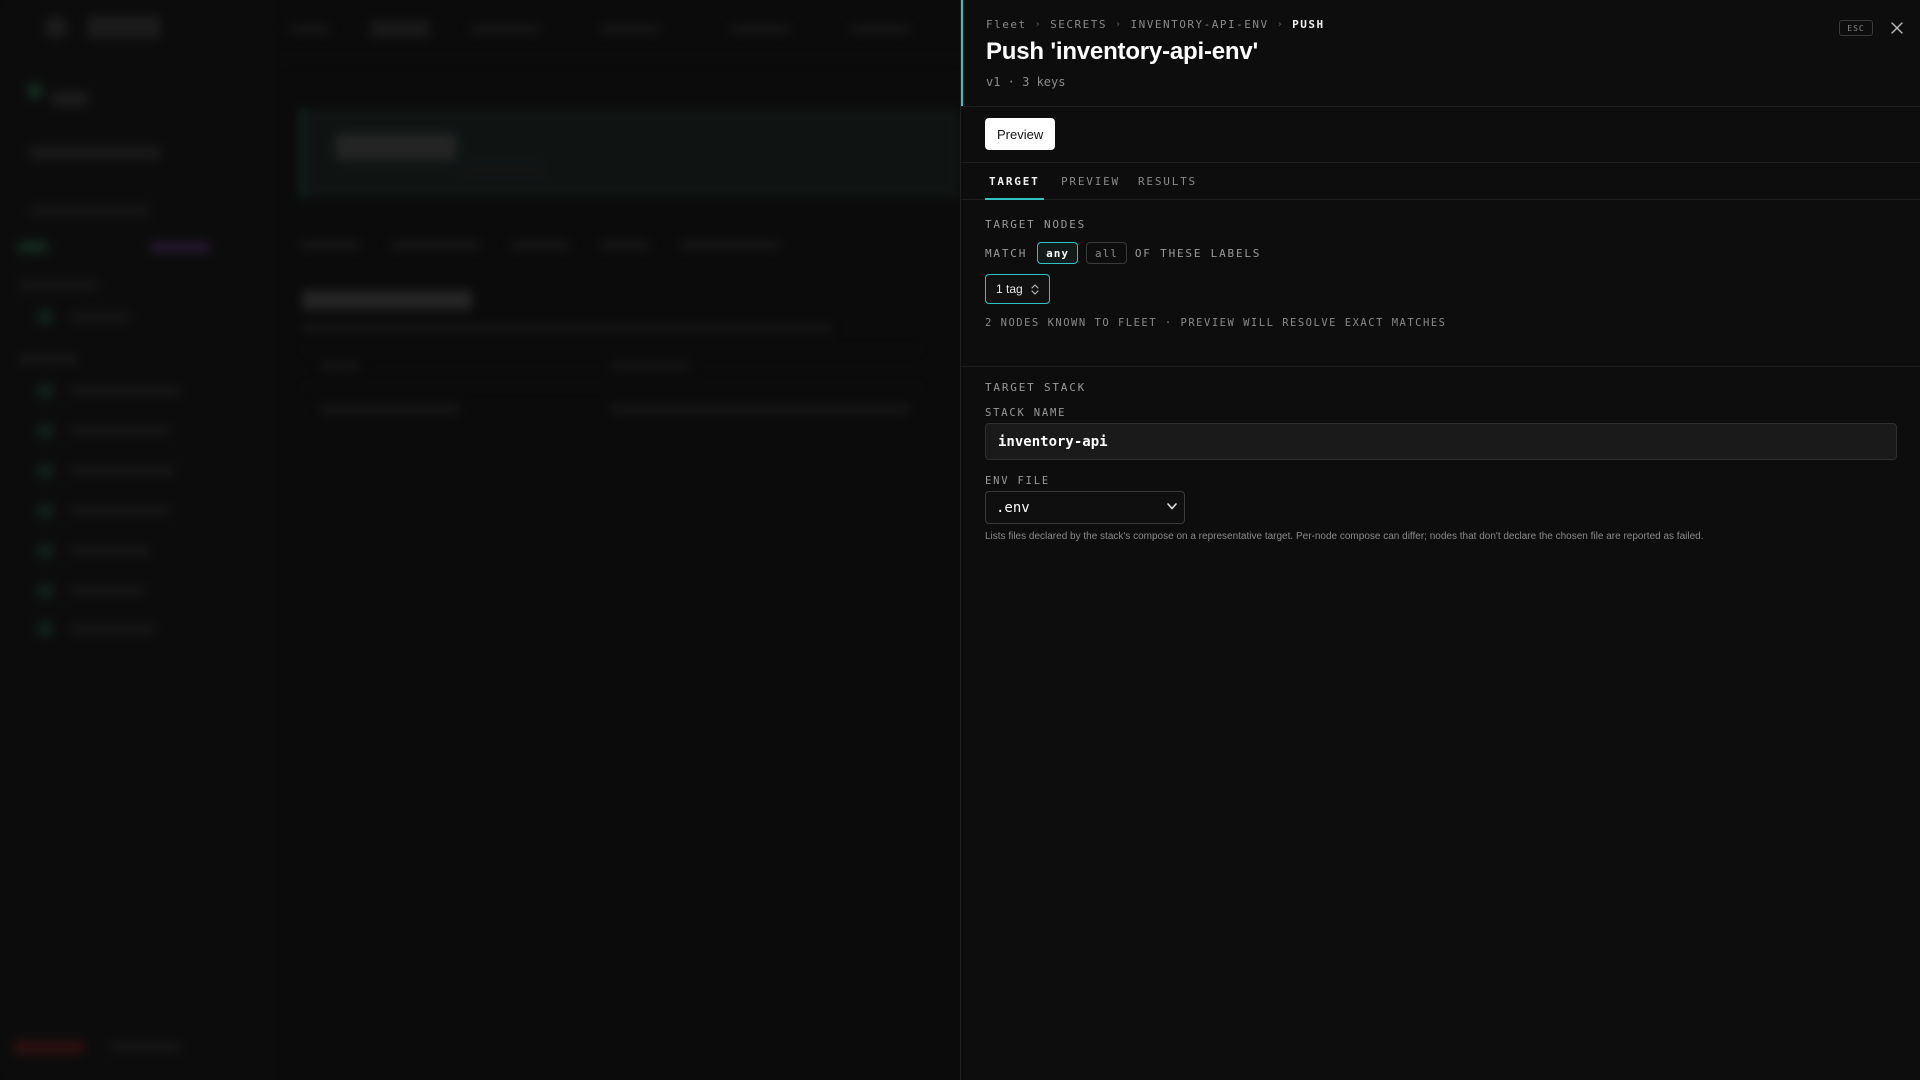  I want to click on env-file-label: ENV FILE, so click(1017, 481).